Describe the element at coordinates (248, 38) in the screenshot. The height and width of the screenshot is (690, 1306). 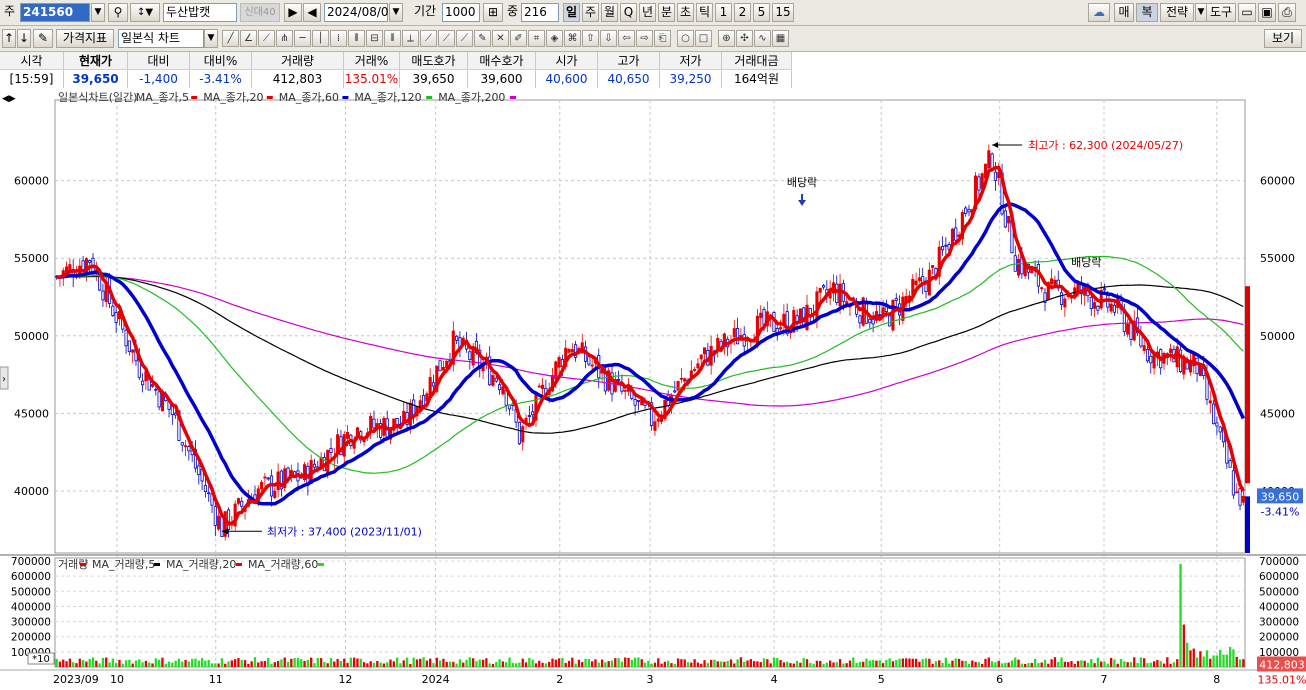
I see `draw-tool-1-icon: ∠` at that location.